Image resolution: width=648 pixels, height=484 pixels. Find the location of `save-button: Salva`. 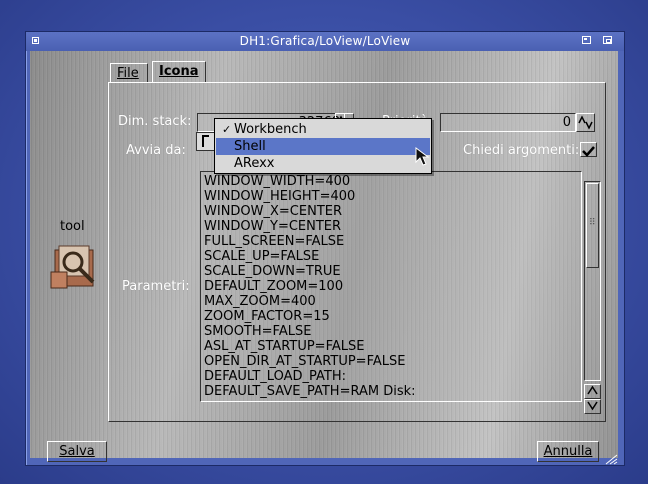

save-button: Salva is located at coordinates (77, 451).